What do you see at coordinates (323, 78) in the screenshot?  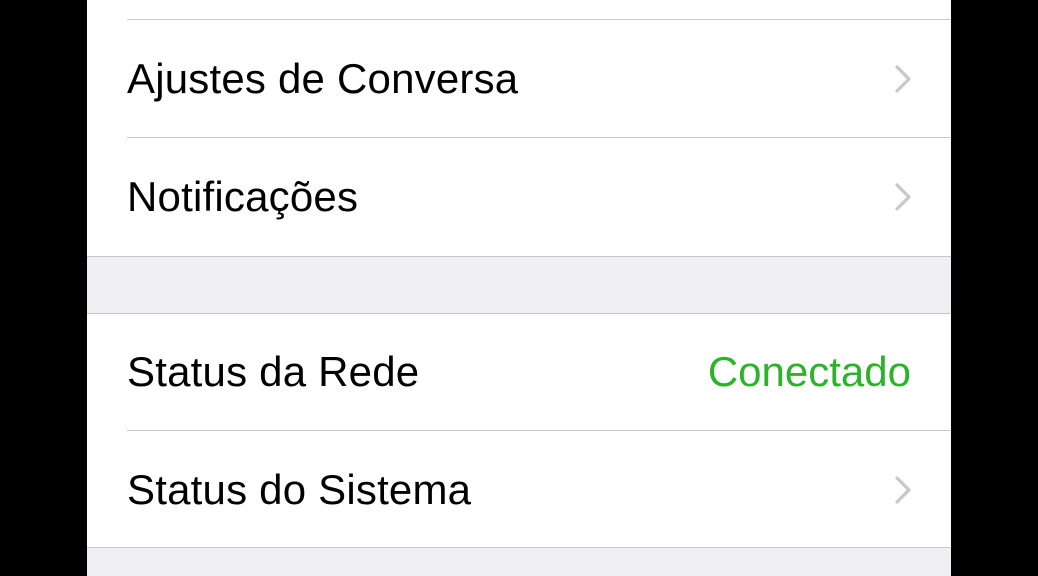 I see `chat-settings-label: Ajustes de Conversa` at bounding box center [323, 78].